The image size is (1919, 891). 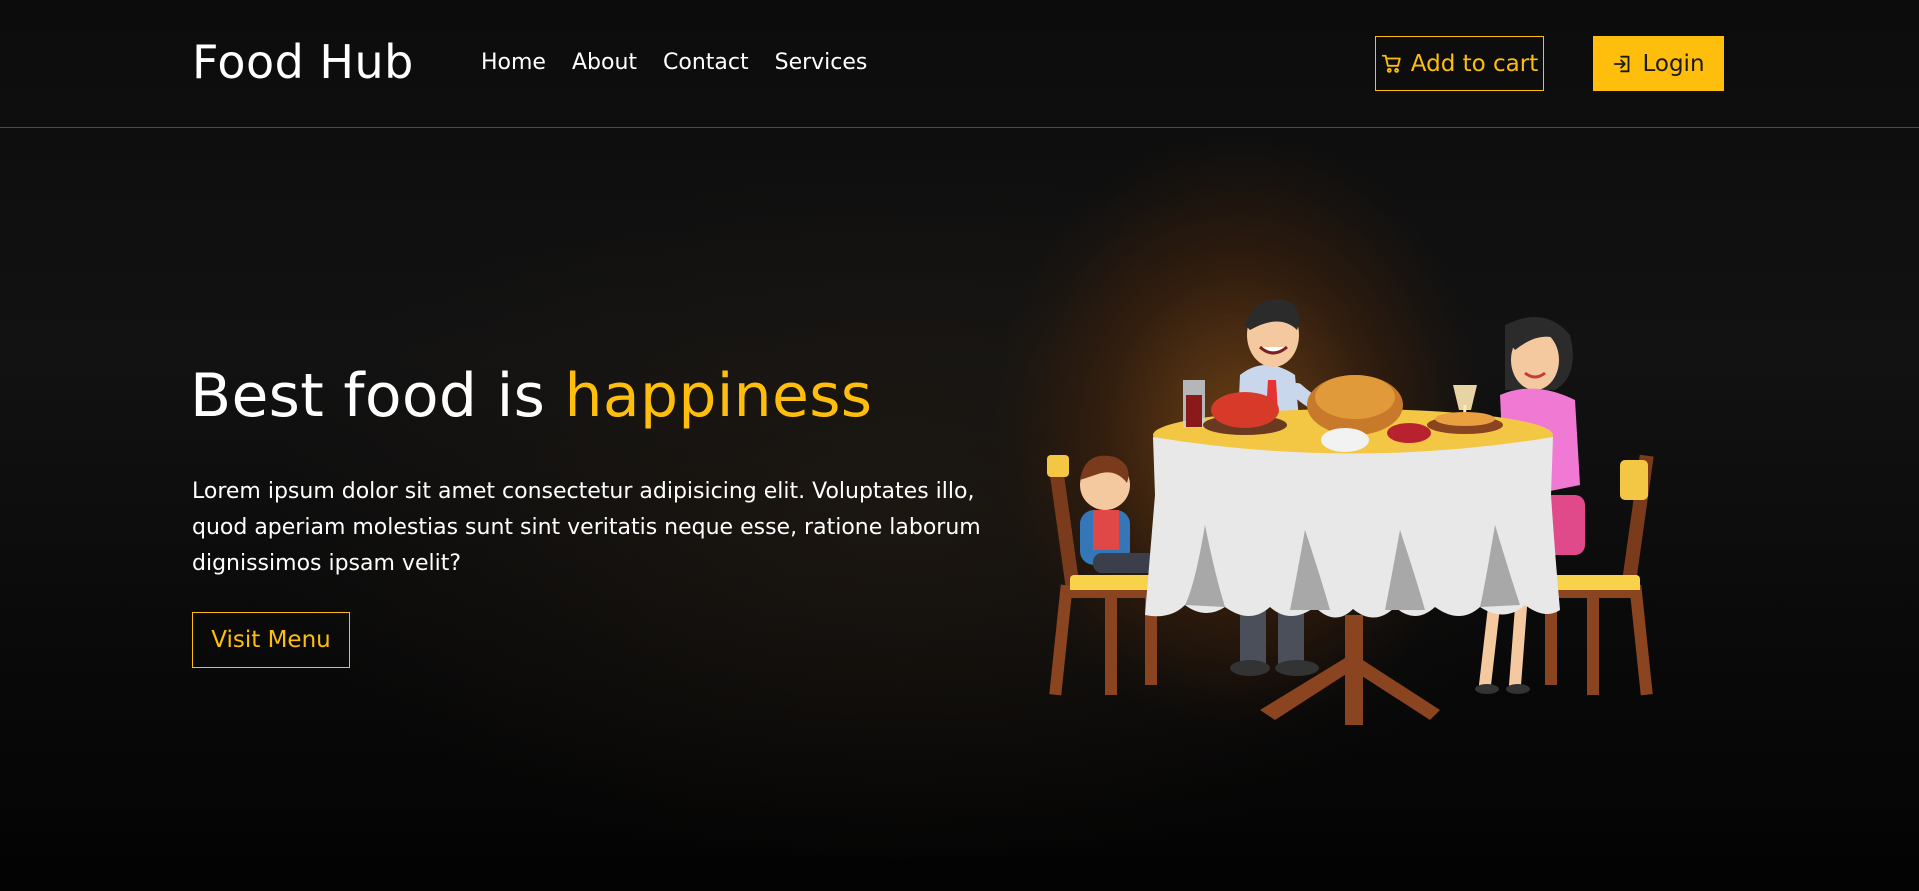 I want to click on hero-title-accent: happiness, so click(x=718, y=396).